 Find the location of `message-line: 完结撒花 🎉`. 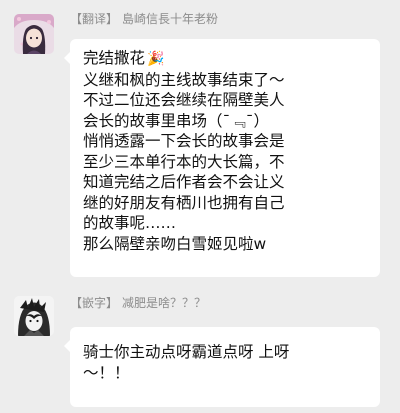

message-line: 完结撒花 🎉 is located at coordinates (226, 59).